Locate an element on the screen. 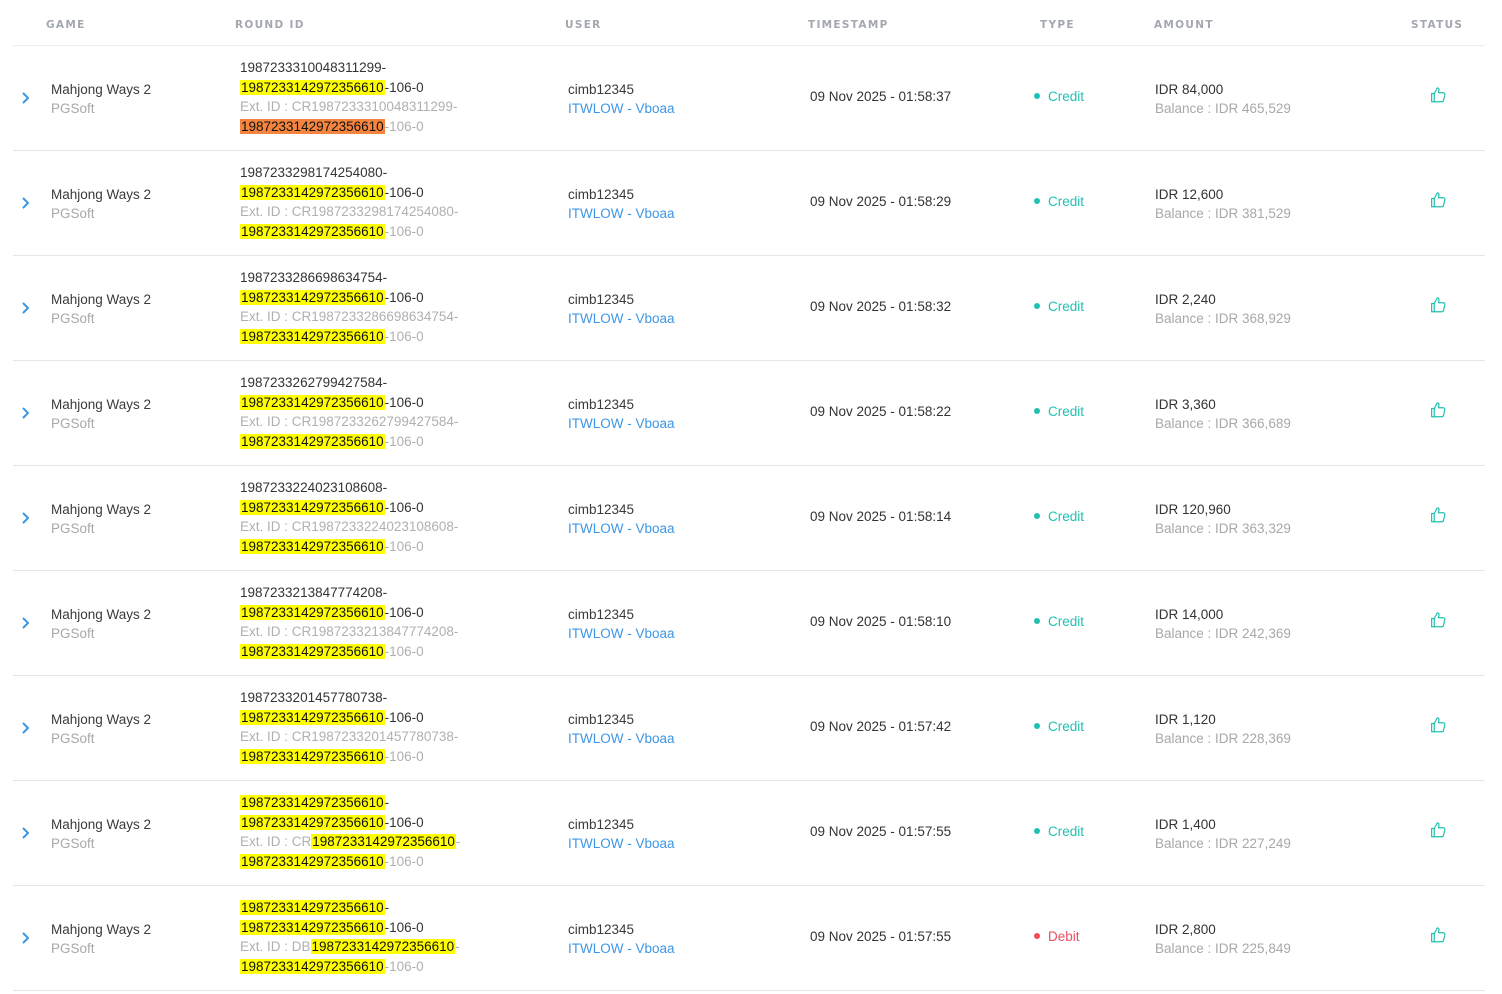 Image resolution: width=1502 pixels, height=994 pixels. round-id-text: Ext. ID : CR1987233310048311299- is located at coordinates (349, 107).